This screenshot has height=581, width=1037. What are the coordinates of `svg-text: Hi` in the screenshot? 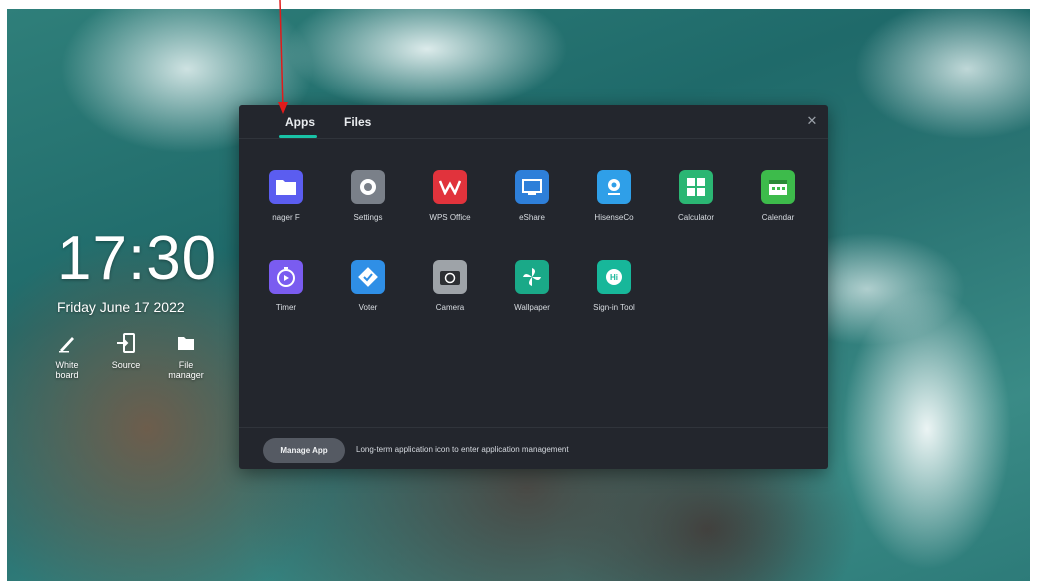 It's located at (614, 277).